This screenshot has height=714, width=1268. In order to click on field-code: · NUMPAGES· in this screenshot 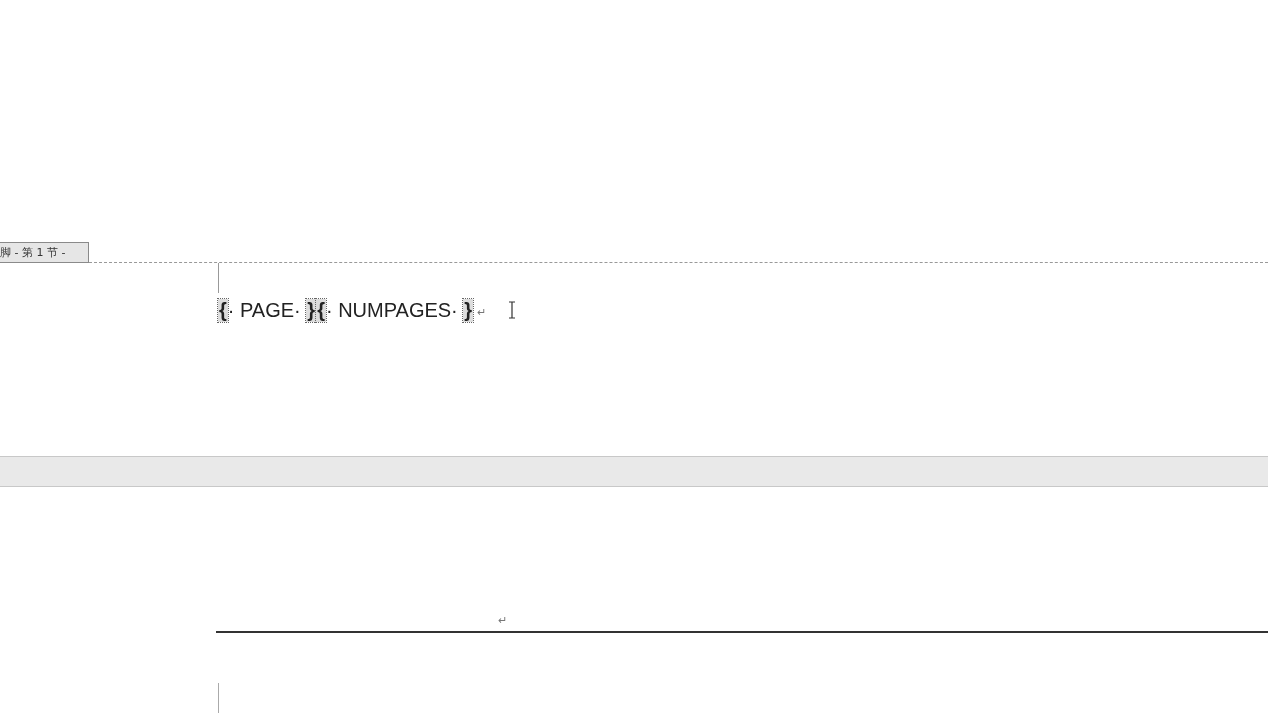, I will do `click(392, 310)`.